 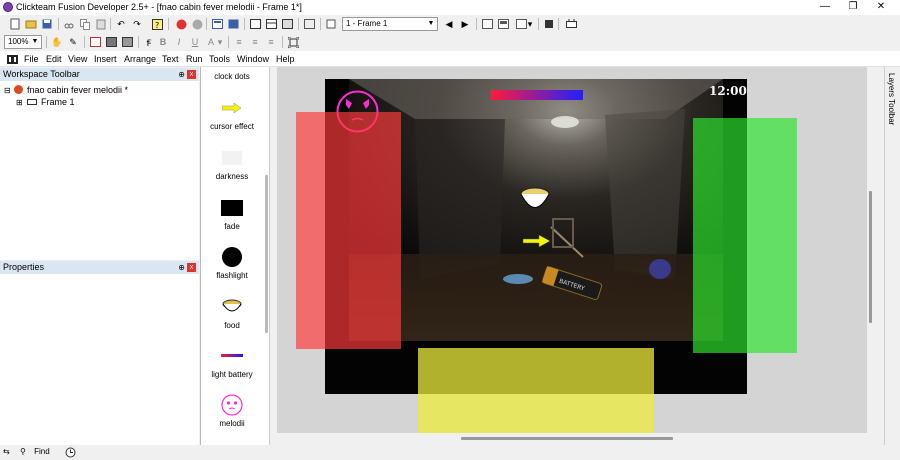 What do you see at coordinates (891, 99) in the screenshot?
I see `layers-toolbar-tab: Layers Toolbar` at bounding box center [891, 99].